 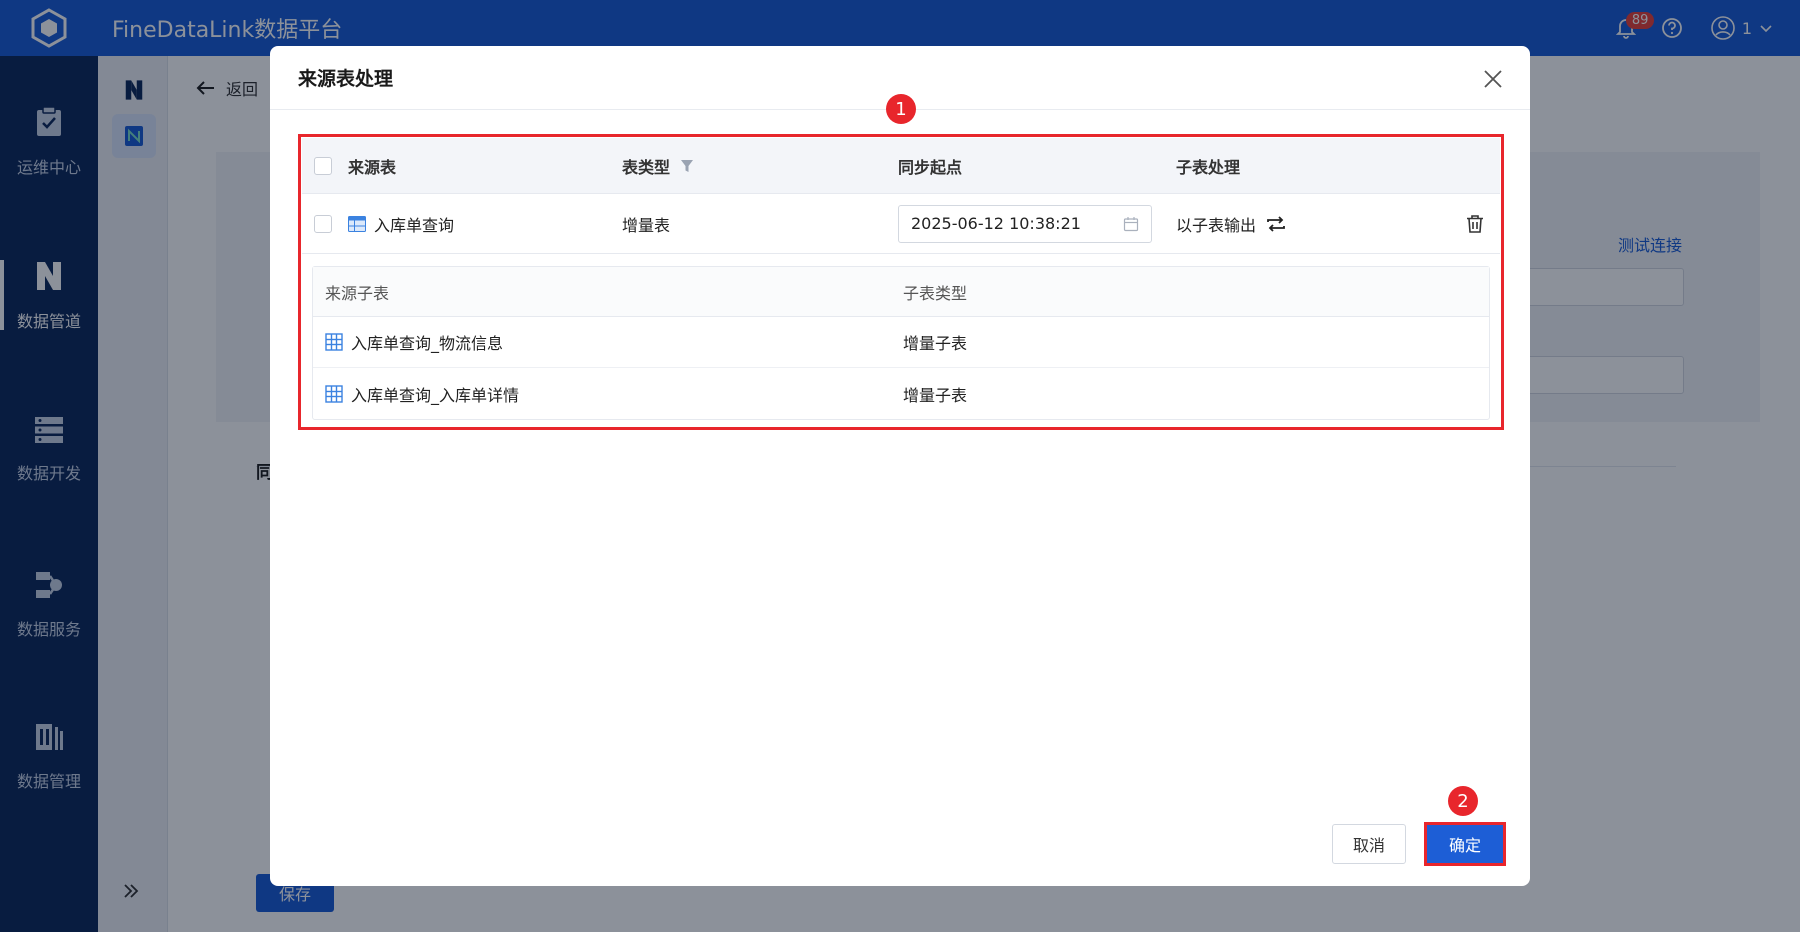 What do you see at coordinates (346, 79) in the screenshot?
I see `modal-title: 来源表处理` at bounding box center [346, 79].